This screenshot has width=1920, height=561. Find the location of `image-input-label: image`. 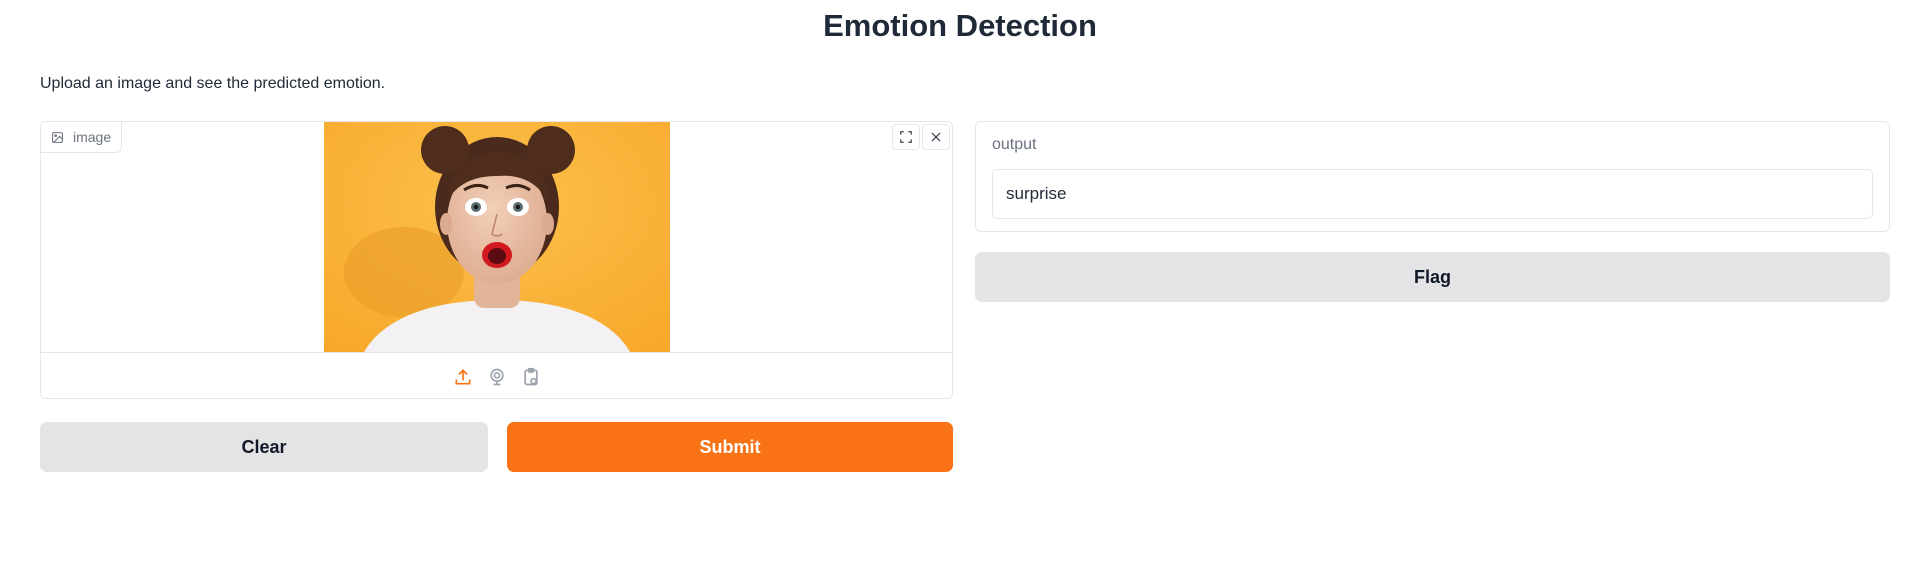

image-input-label: image is located at coordinates (82, 137).